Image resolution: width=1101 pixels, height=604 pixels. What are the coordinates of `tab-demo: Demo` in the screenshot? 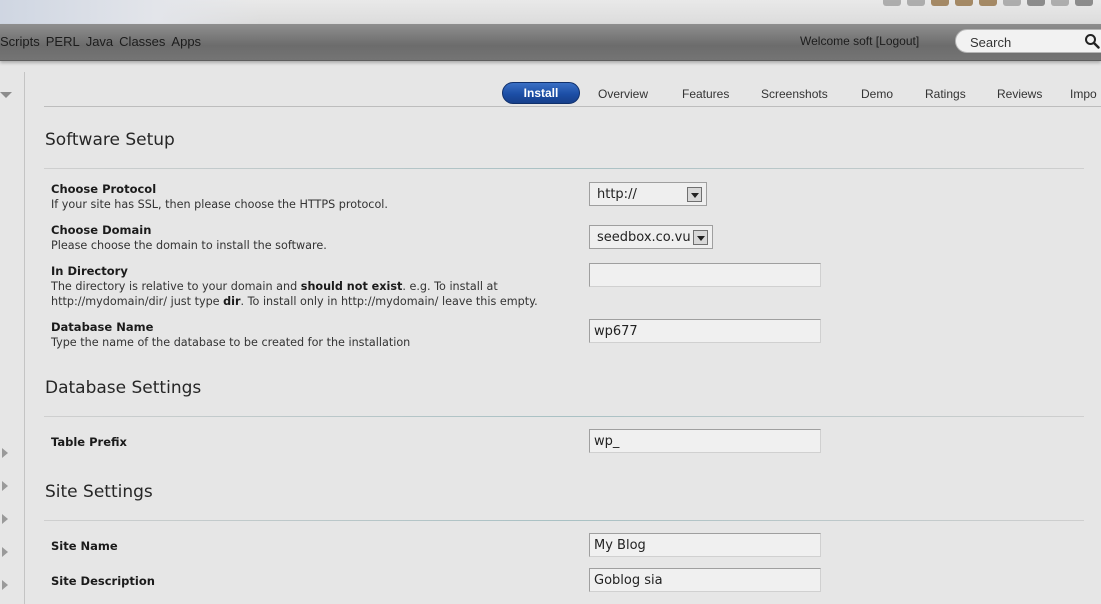 It's located at (877, 94).